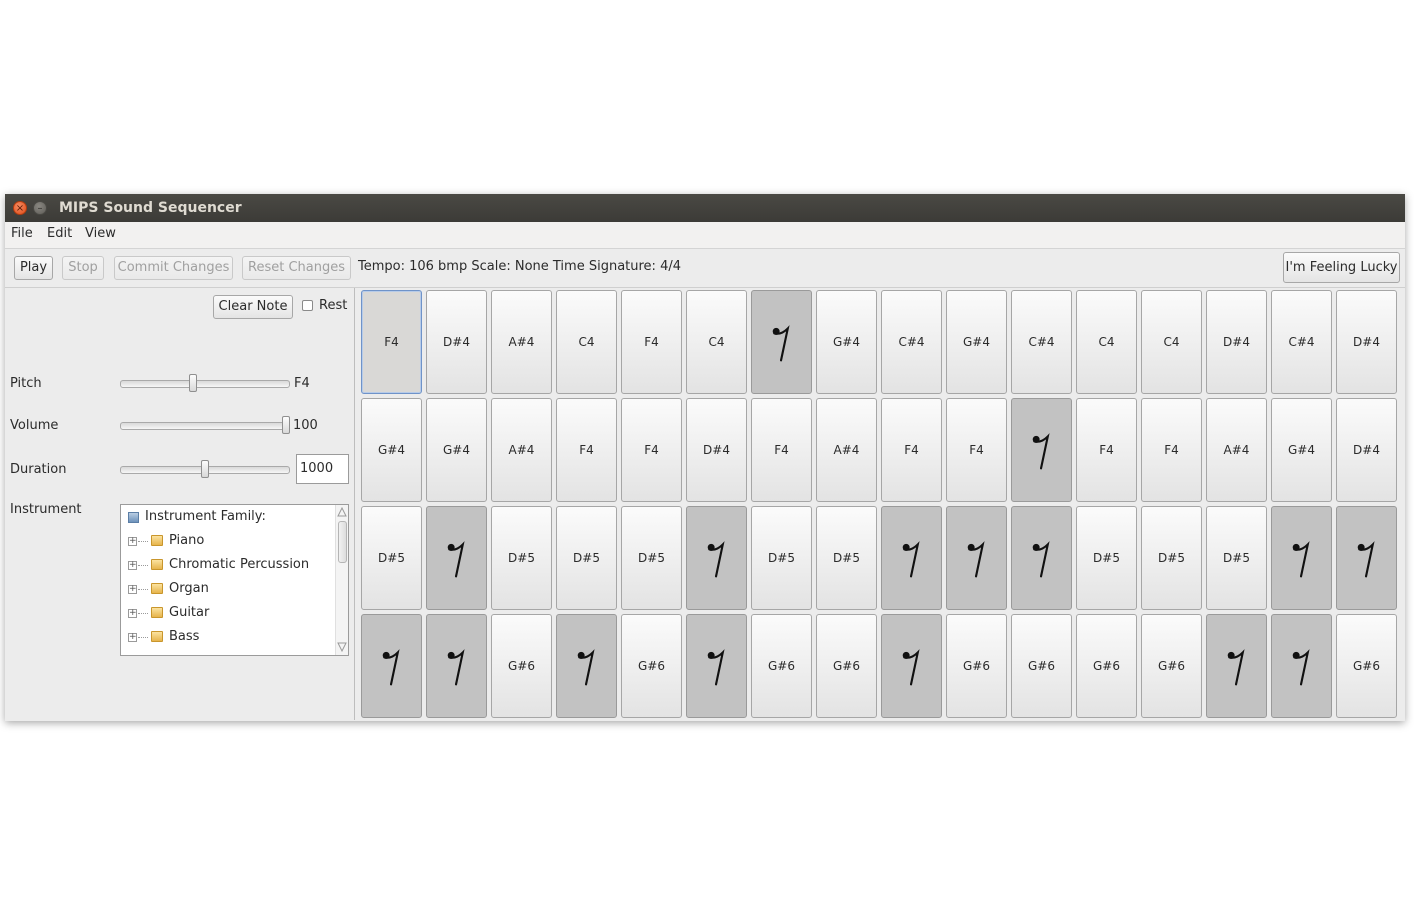 Image resolution: width=1414 pixels, height=921 pixels. I want to click on tree-scrollbar-thumb, so click(342, 542).